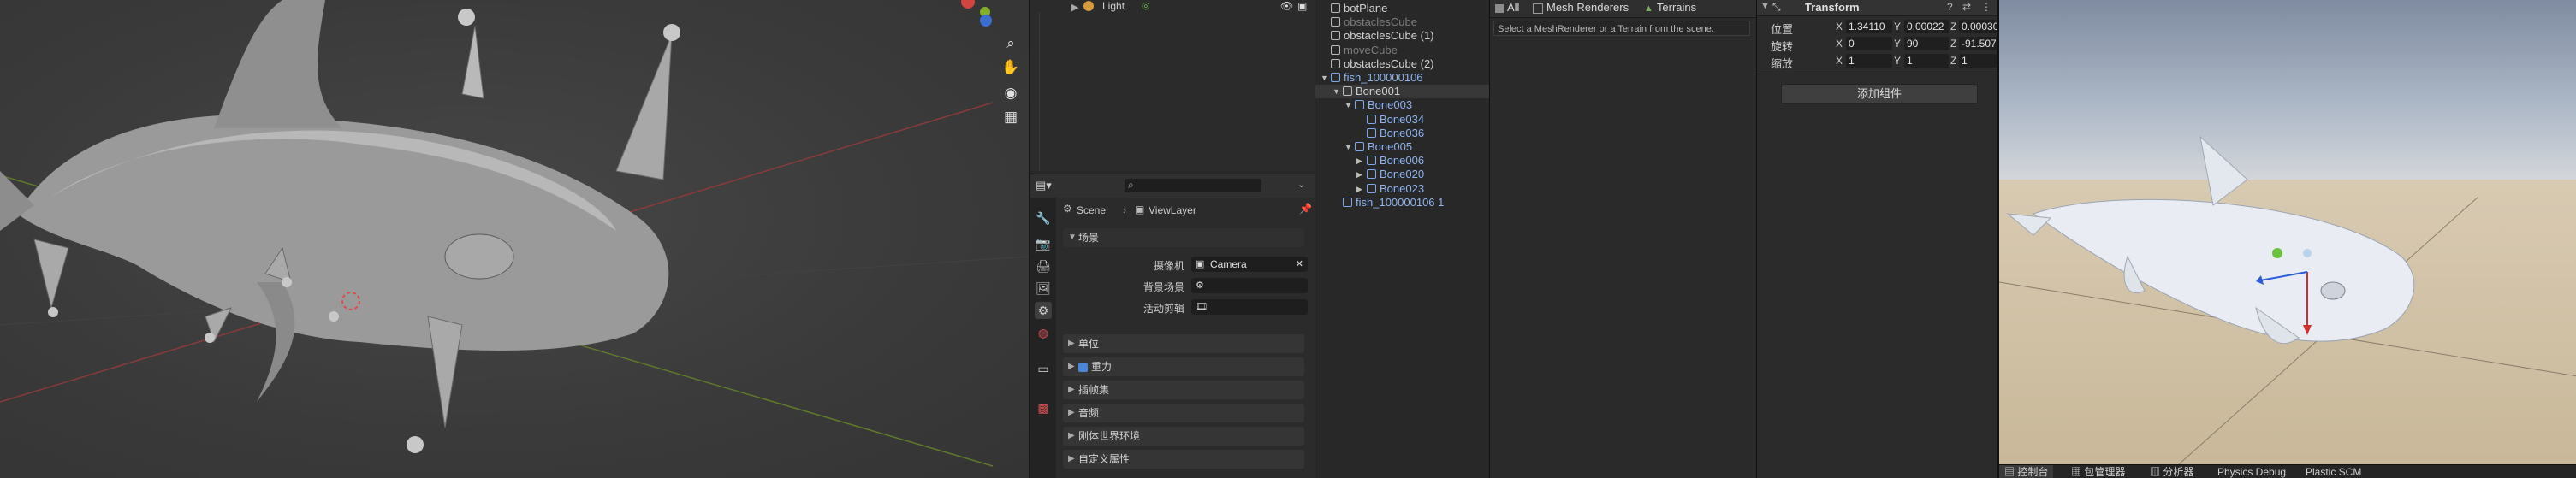 This screenshot has width=2576, height=478. What do you see at coordinates (2105, 472) in the screenshot?
I see `tab-package-label: 包管理器` at bounding box center [2105, 472].